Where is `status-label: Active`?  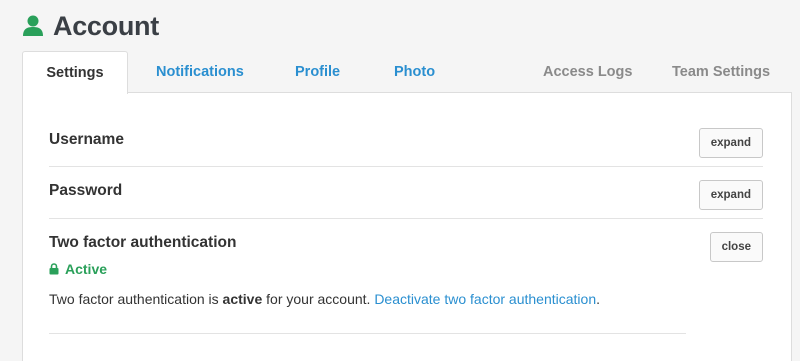 status-label: Active is located at coordinates (86, 269).